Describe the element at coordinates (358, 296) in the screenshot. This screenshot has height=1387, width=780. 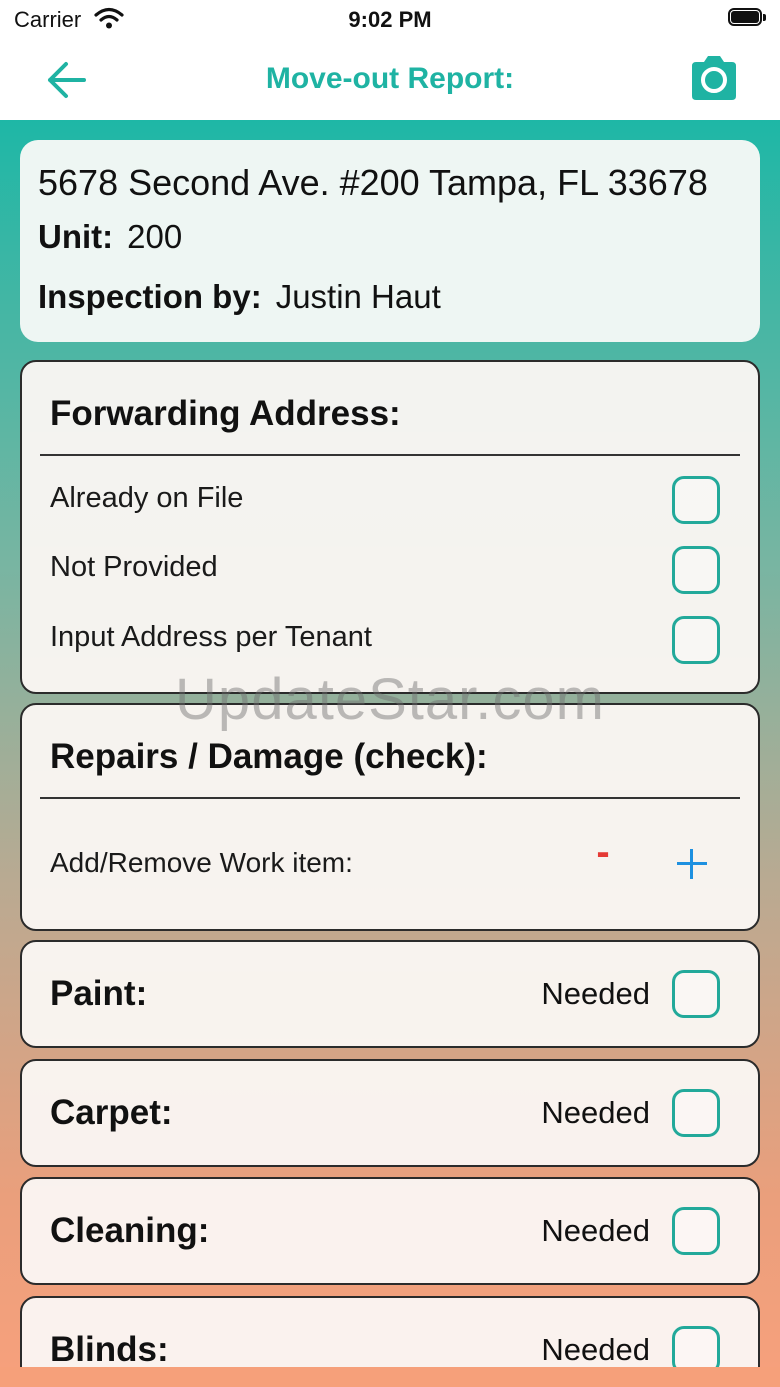
I see `inspector-value: Justin Haut` at that location.